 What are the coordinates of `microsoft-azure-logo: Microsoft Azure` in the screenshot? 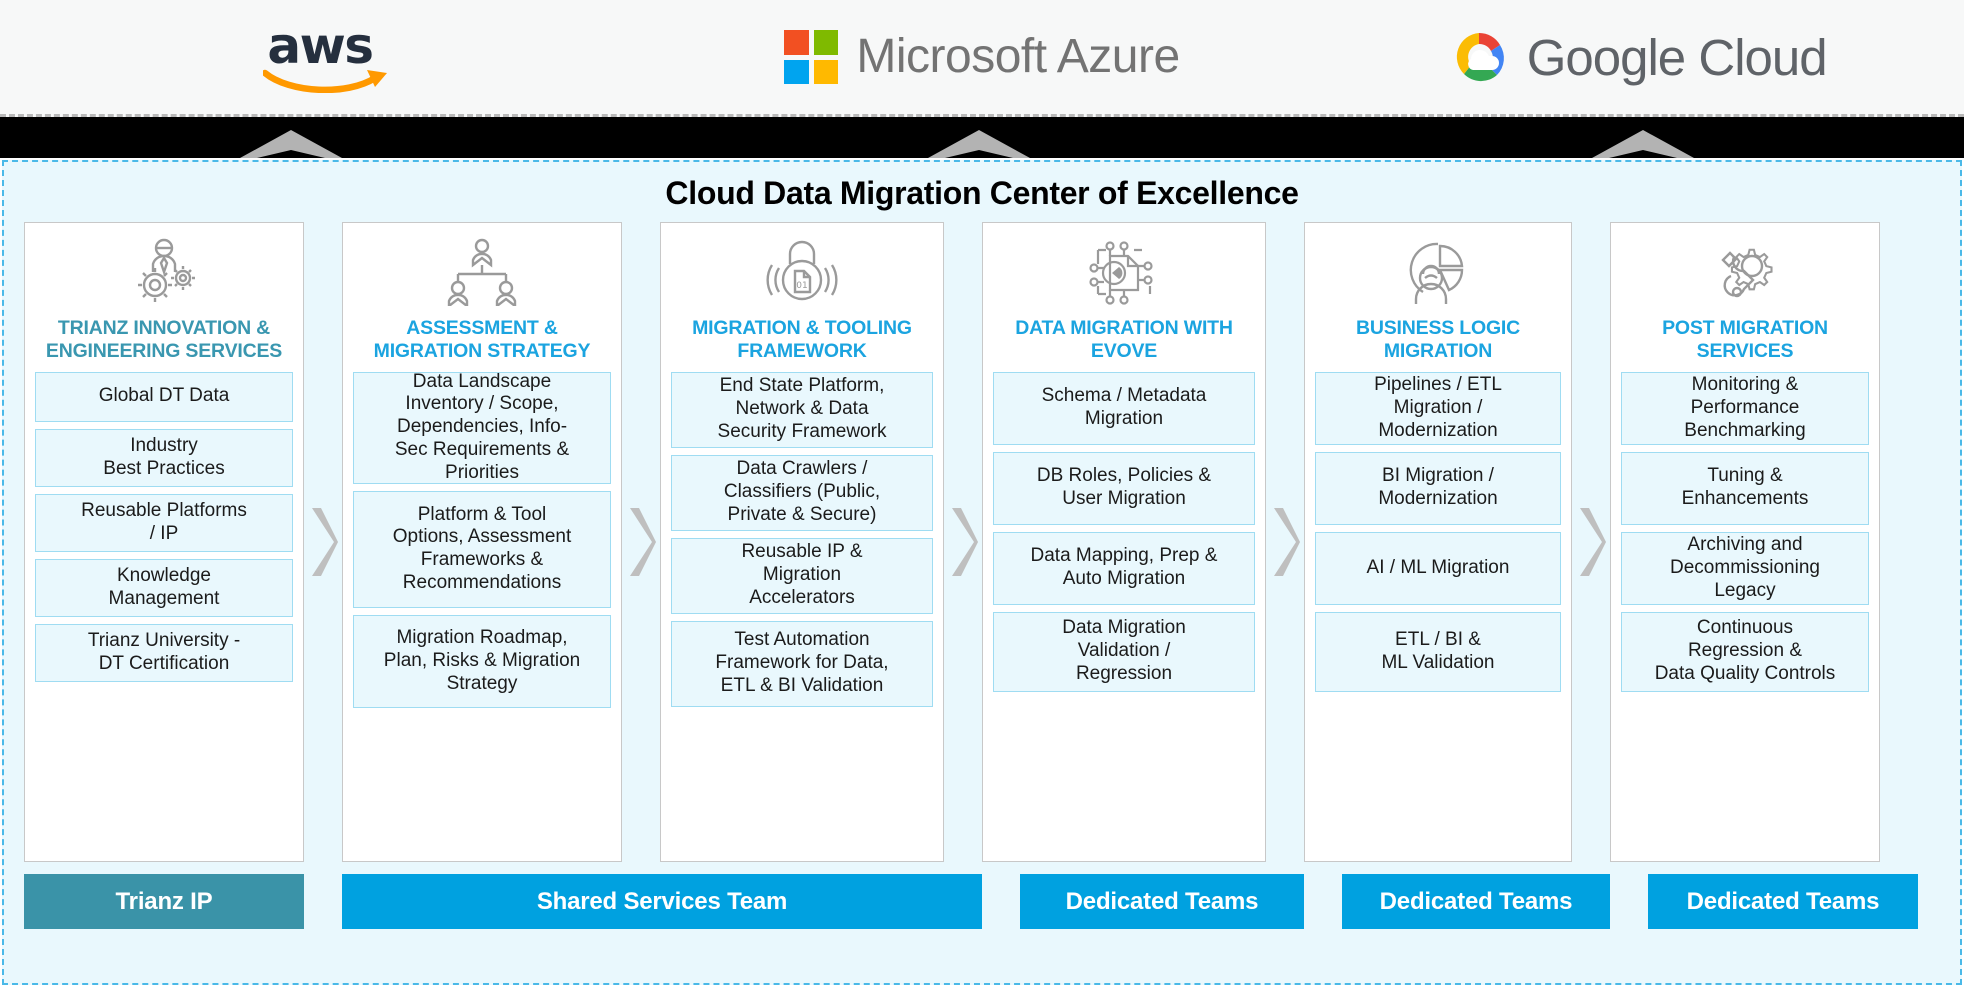 It's located at (982, 57).